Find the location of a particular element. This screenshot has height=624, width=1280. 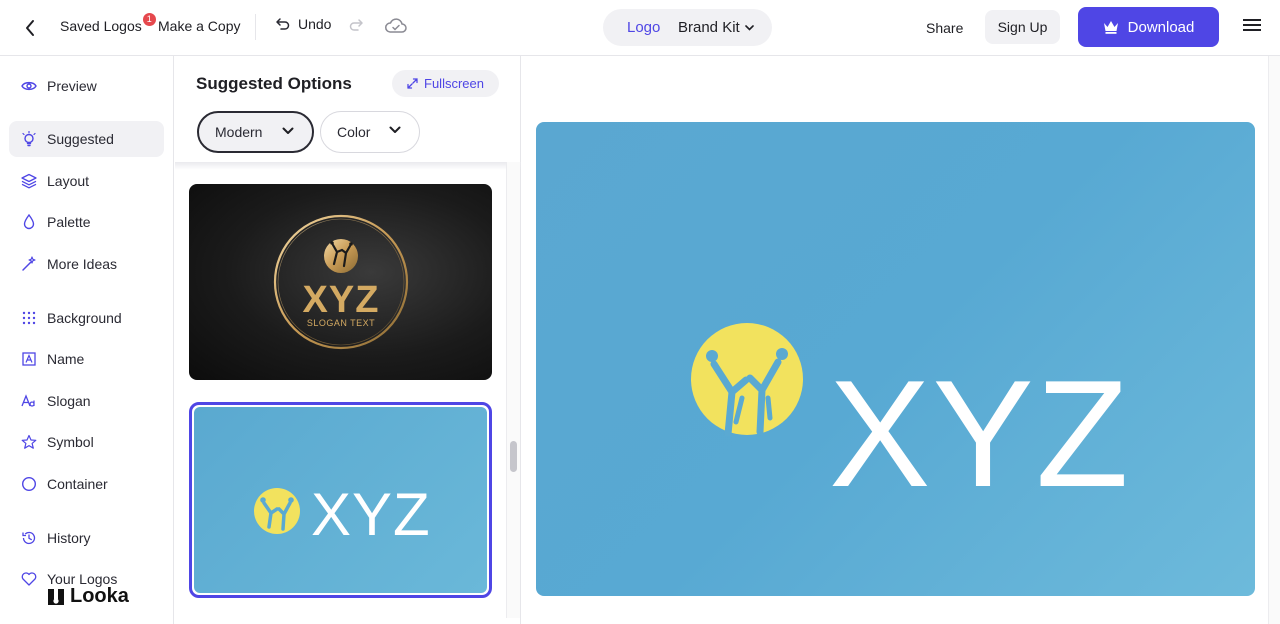

cloud-icon is located at coordinates (396, 25).